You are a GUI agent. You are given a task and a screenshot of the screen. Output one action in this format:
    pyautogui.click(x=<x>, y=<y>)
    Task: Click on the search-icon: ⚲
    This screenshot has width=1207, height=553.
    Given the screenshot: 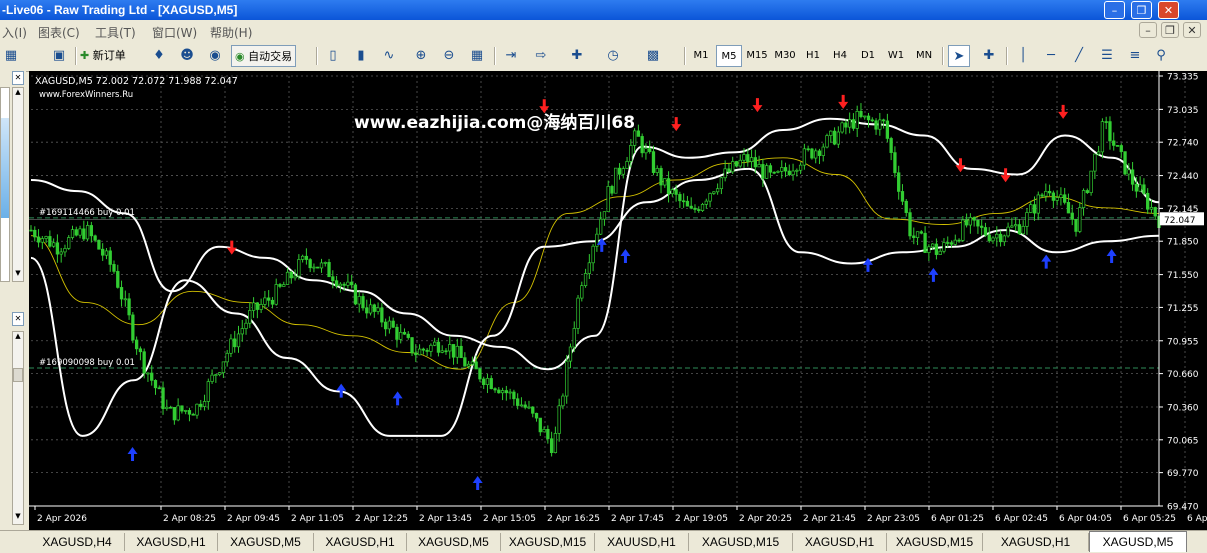 What is the action you would take?
    pyautogui.click(x=1161, y=56)
    